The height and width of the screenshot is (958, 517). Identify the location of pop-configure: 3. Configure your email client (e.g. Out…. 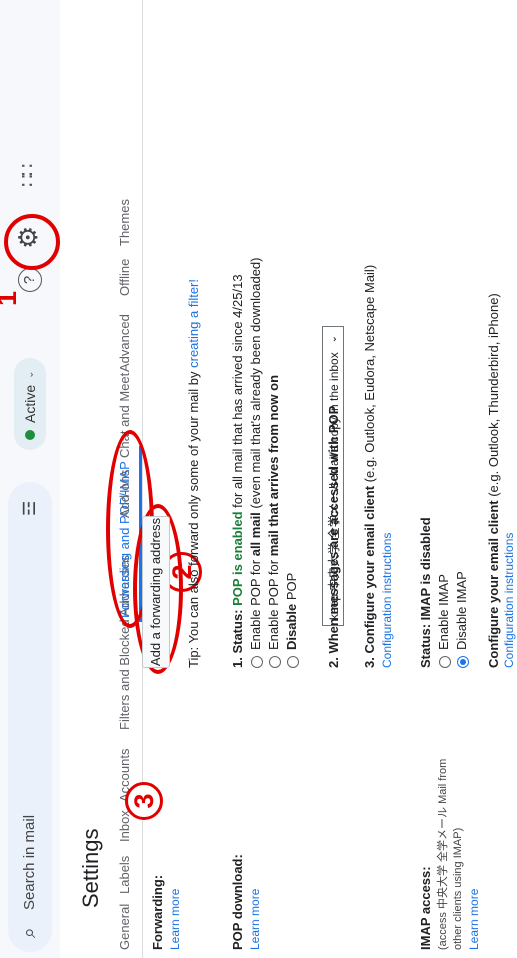
(369, 466).